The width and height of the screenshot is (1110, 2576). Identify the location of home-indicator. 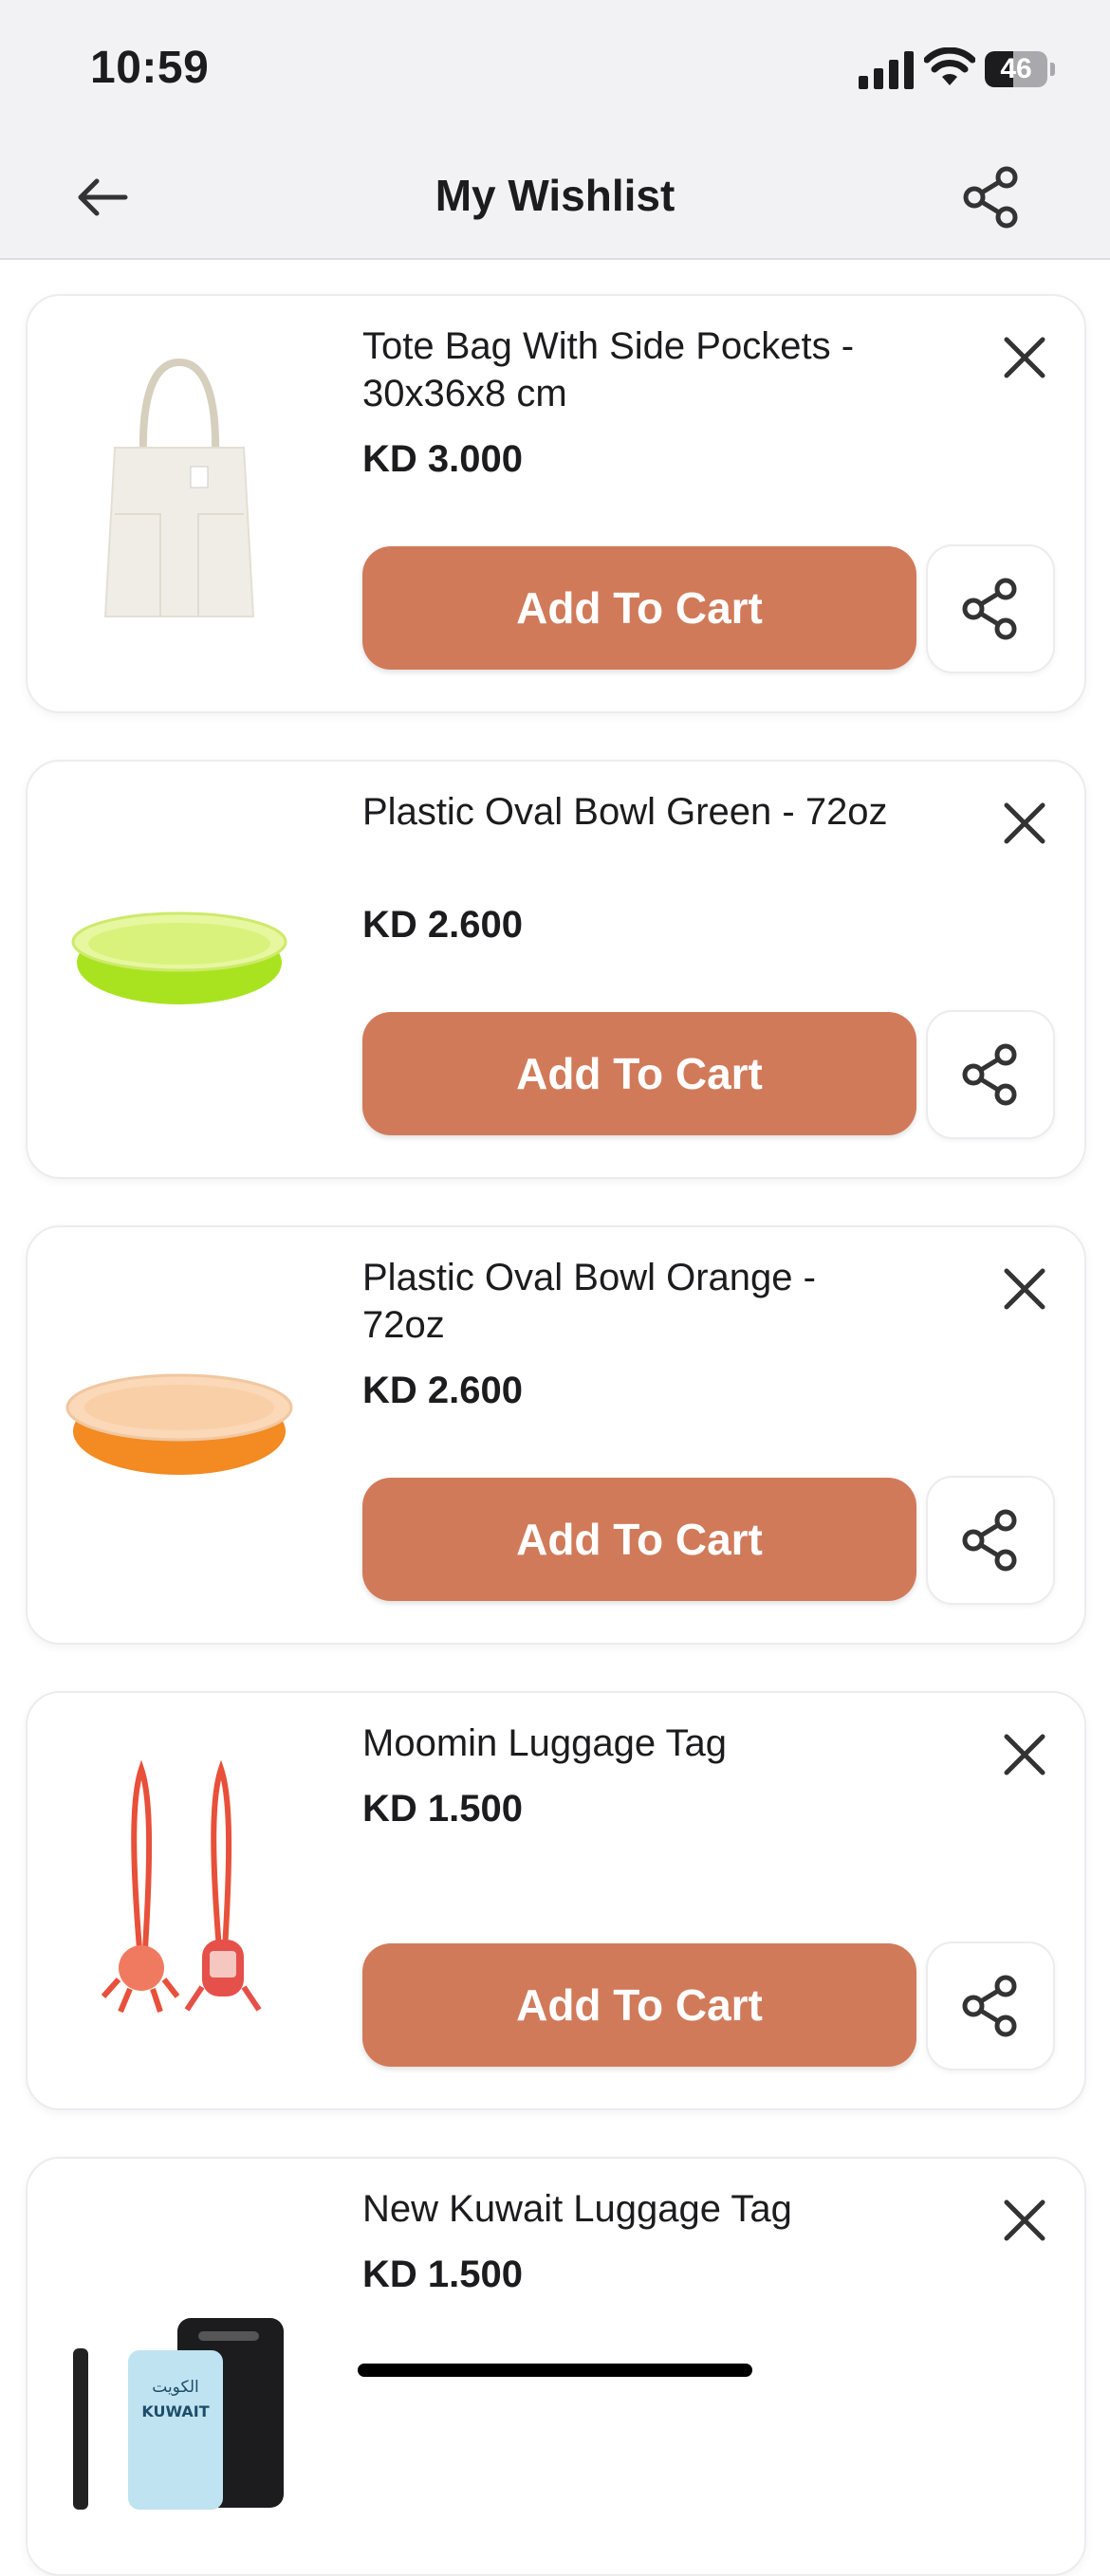
(555, 2370).